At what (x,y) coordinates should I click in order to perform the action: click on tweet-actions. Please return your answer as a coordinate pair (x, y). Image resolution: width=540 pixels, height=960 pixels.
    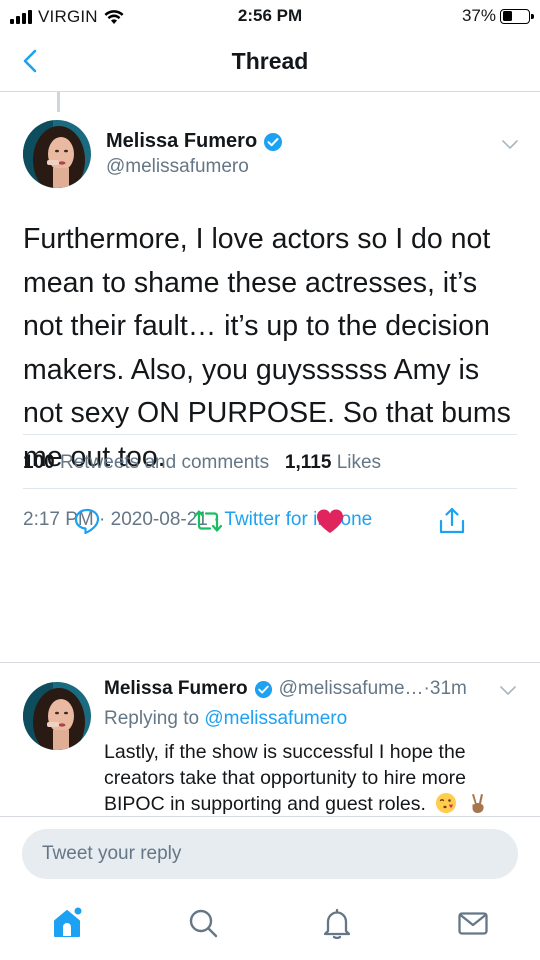
    Looking at the image, I should click on (270, 522).